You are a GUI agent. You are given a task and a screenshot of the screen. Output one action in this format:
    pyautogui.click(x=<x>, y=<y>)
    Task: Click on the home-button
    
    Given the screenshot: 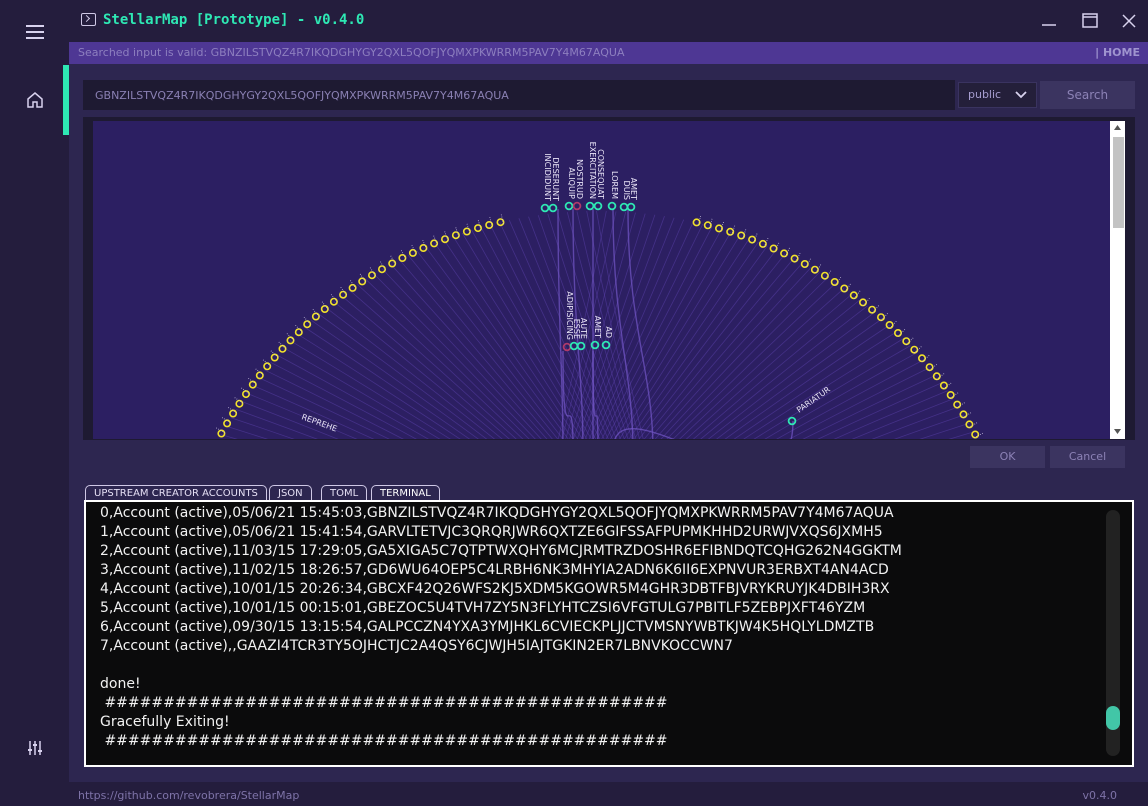 What is the action you would take?
    pyautogui.click(x=34, y=100)
    